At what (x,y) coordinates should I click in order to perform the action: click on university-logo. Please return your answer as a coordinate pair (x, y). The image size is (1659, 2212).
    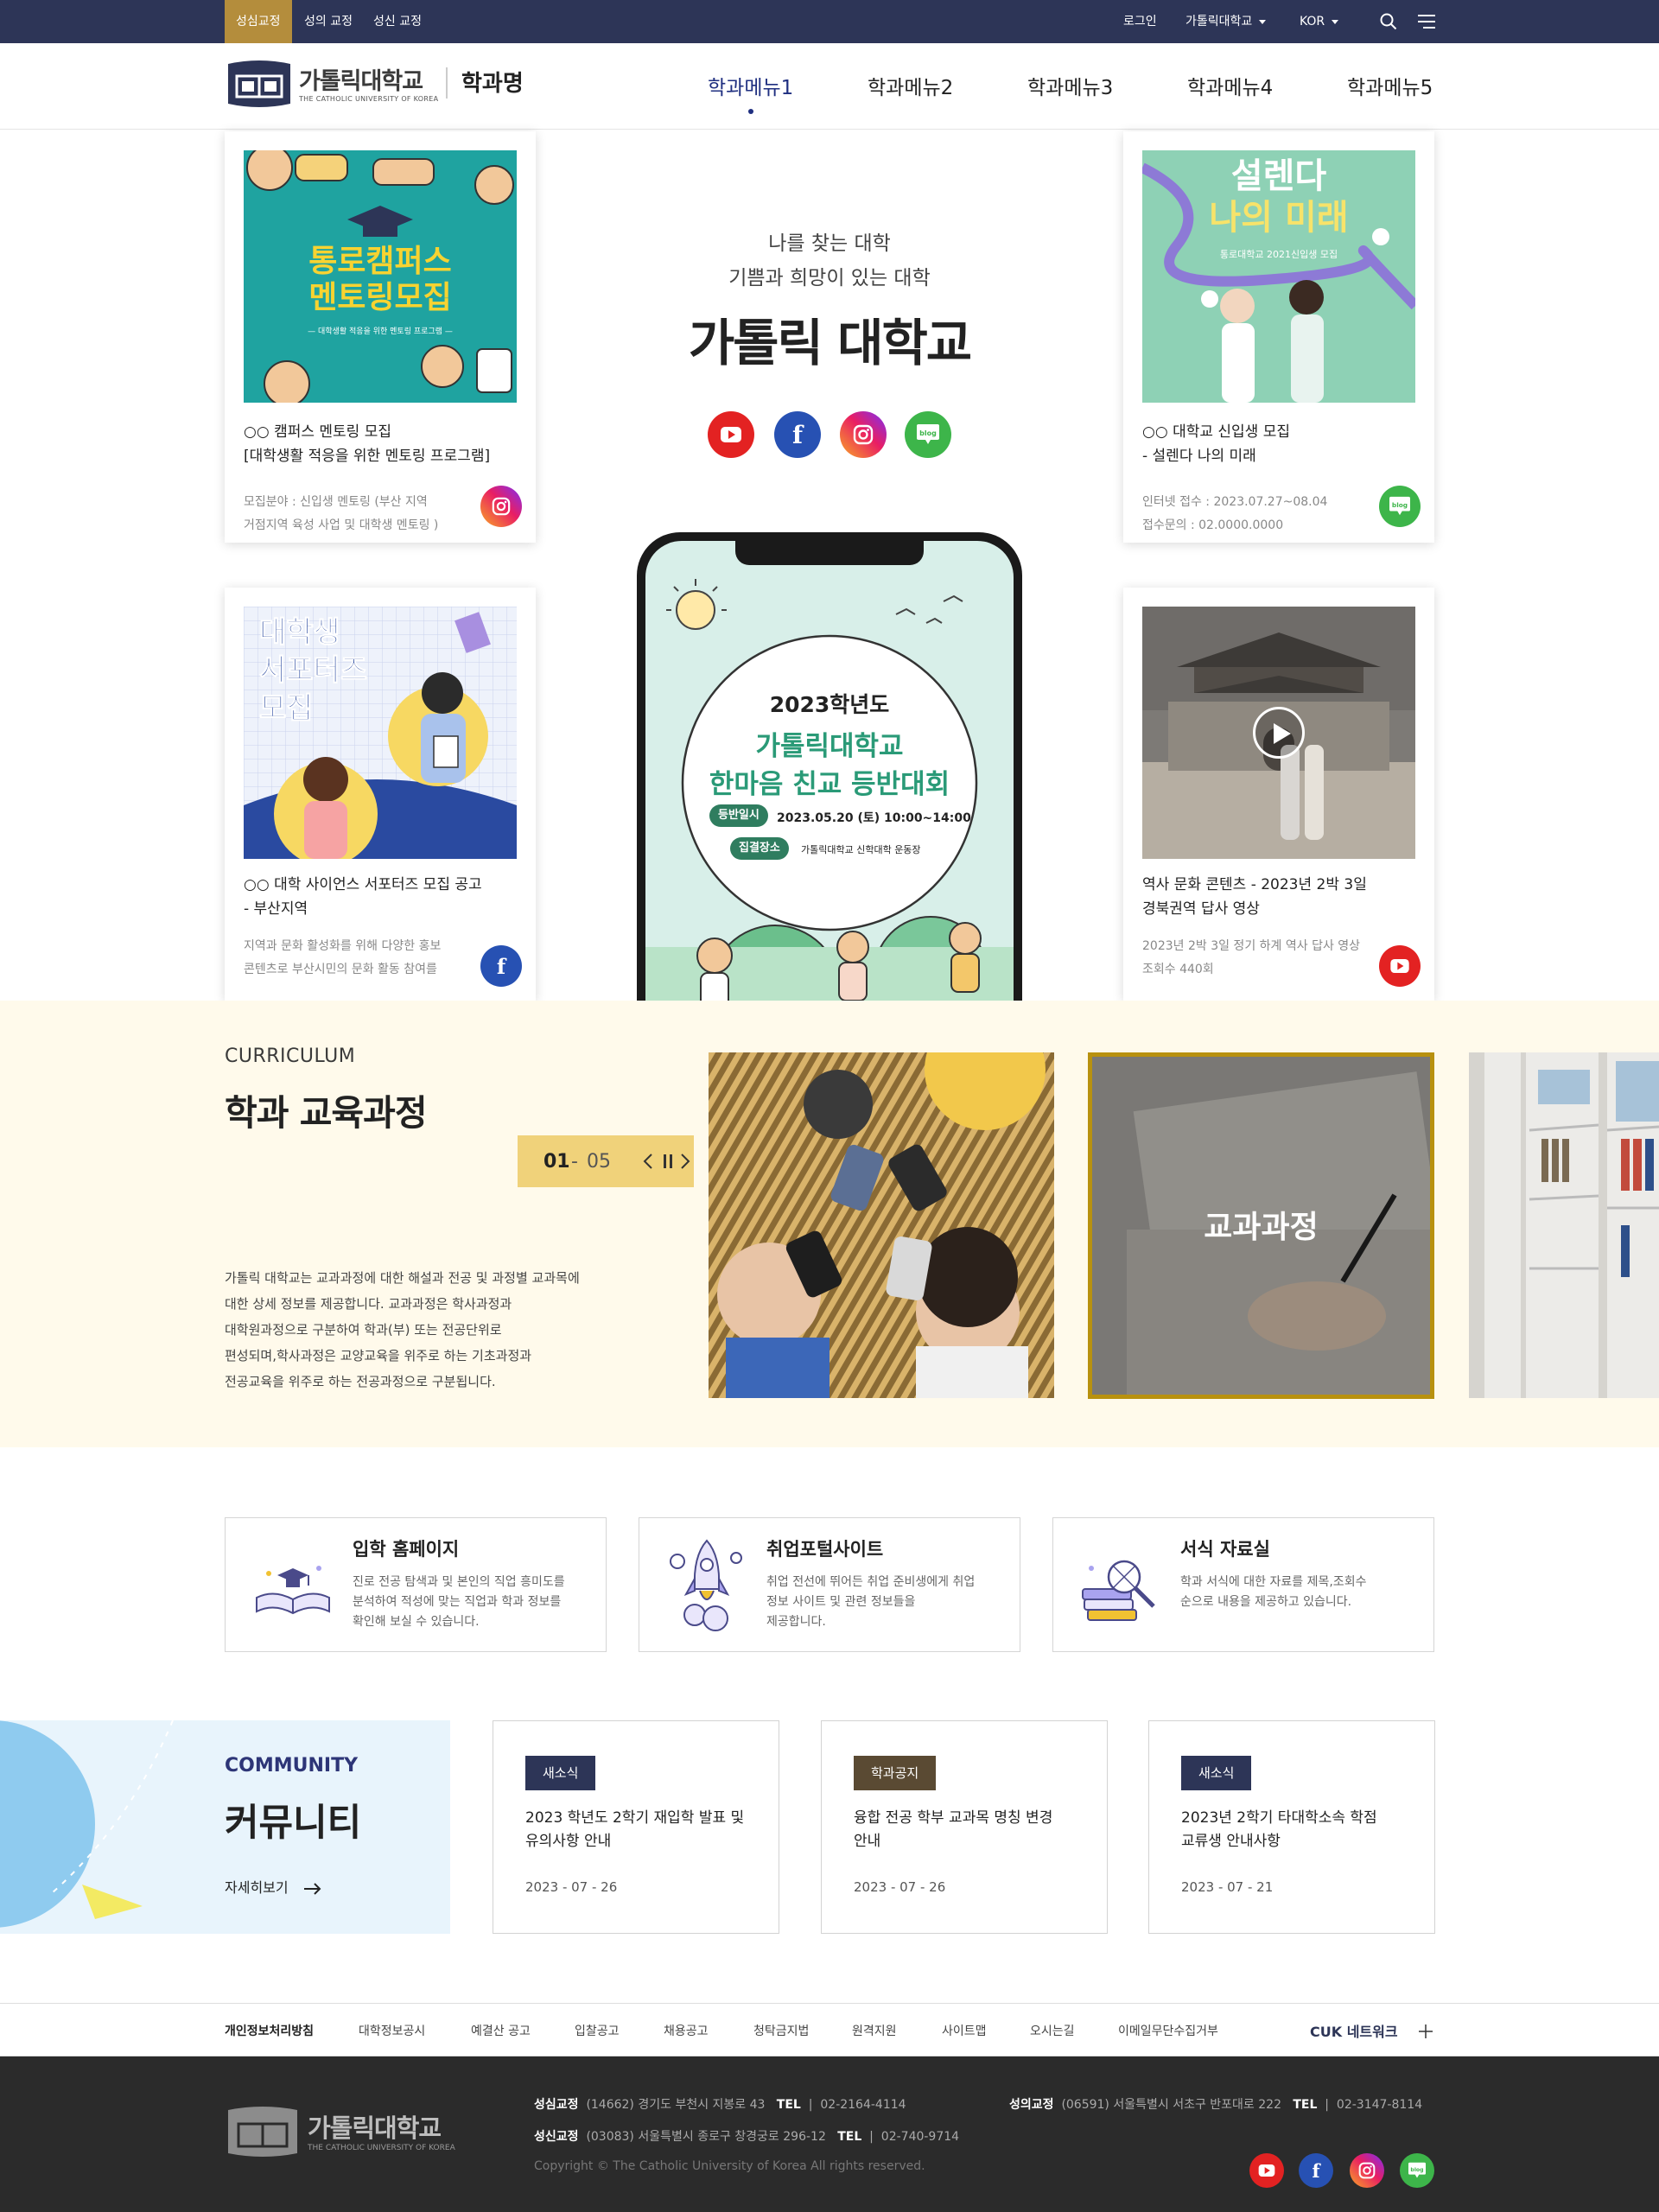
    Looking at the image, I should click on (259, 85).